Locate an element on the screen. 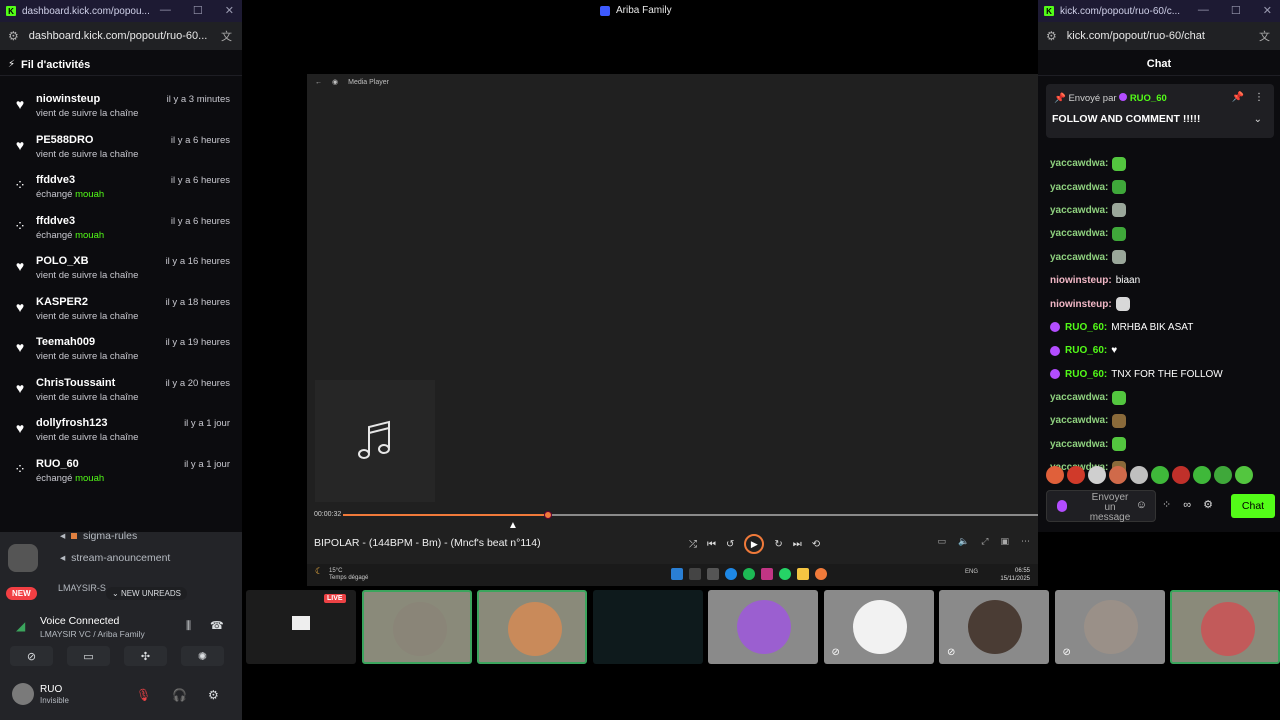  next-icon: ⏭ is located at coordinates (797, 544).